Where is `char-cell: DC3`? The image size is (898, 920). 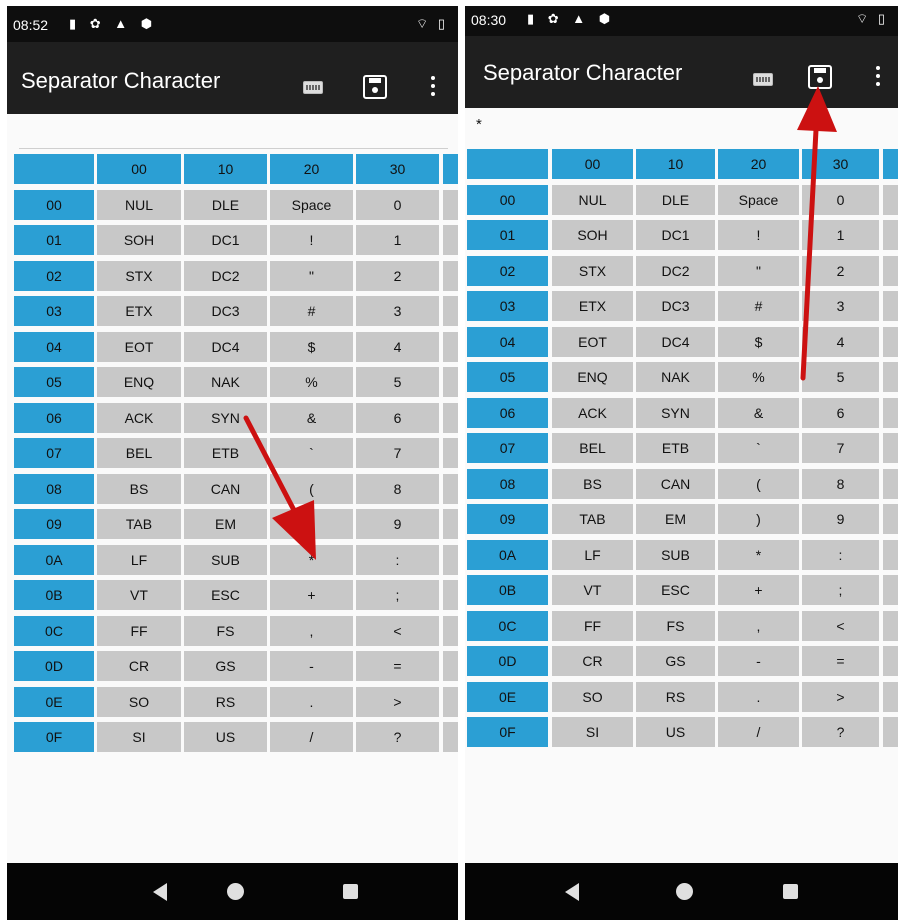 char-cell: DC3 is located at coordinates (225, 311).